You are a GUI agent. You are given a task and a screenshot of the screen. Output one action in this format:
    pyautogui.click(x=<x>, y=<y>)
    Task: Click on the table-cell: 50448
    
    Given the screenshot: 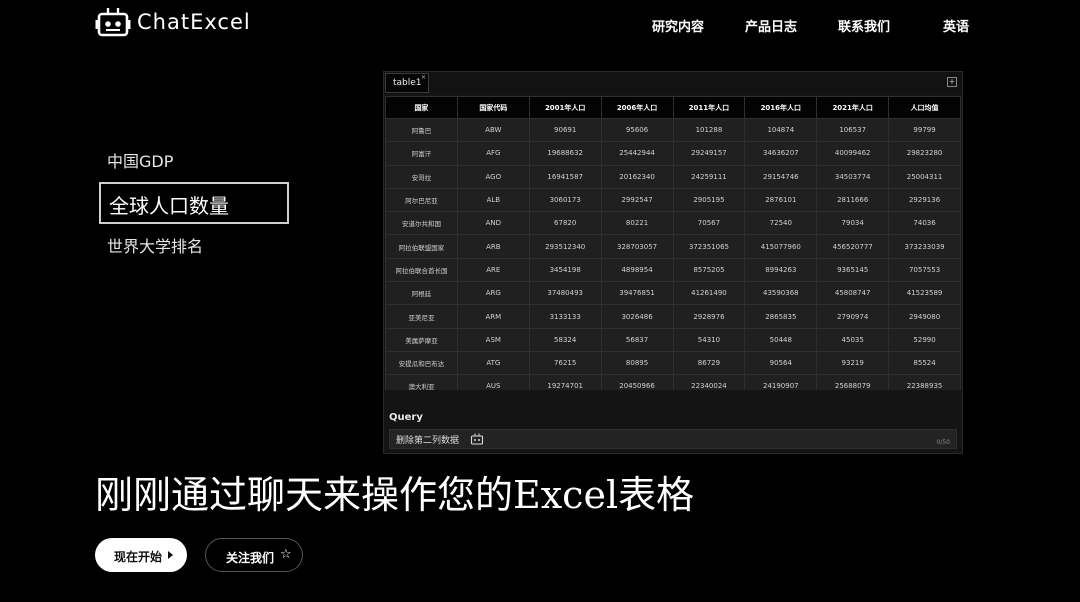 What is the action you would take?
    pyautogui.click(x=781, y=339)
    